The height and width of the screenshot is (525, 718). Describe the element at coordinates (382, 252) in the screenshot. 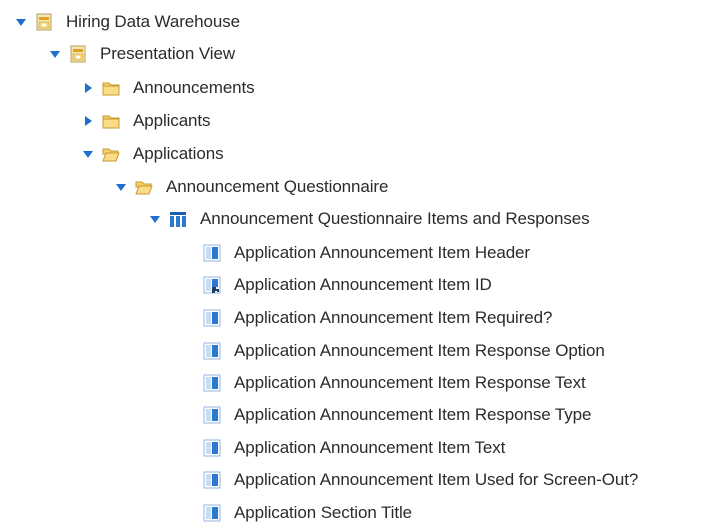

I see `tree-item-label: Application Announcement Item Header` at that location.